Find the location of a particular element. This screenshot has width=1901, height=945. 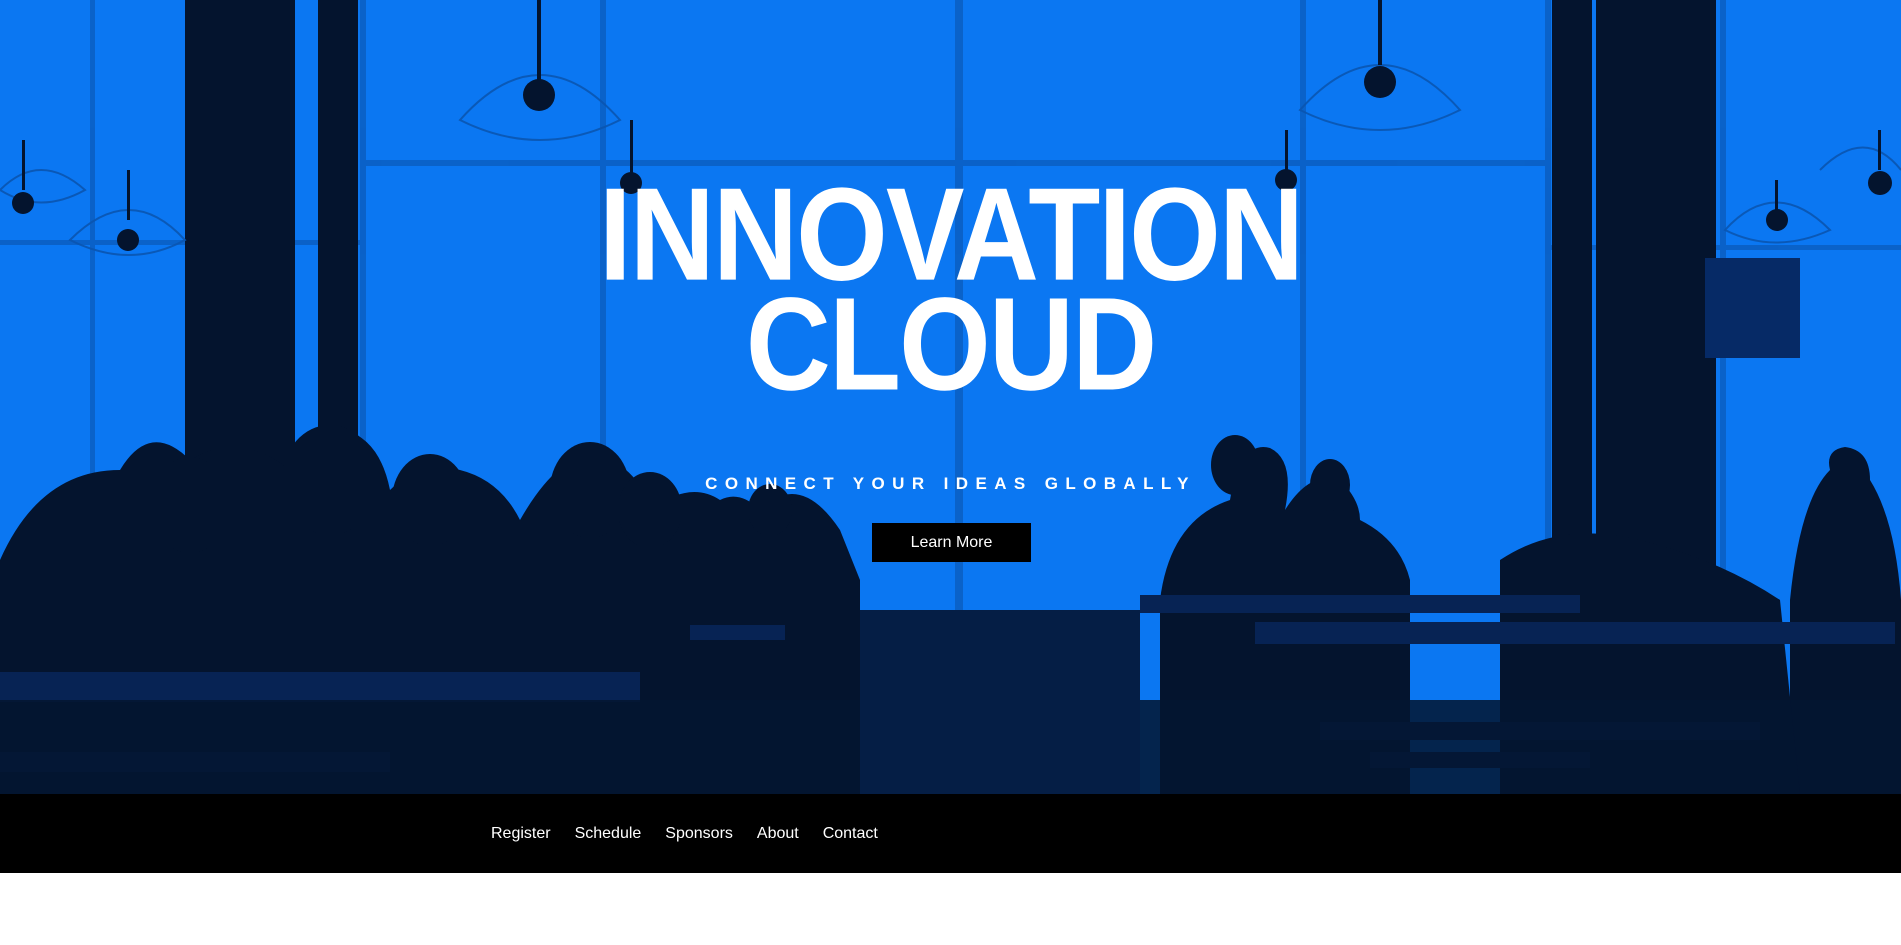

nav-link-register: Register is located at coordinates (521, 833).